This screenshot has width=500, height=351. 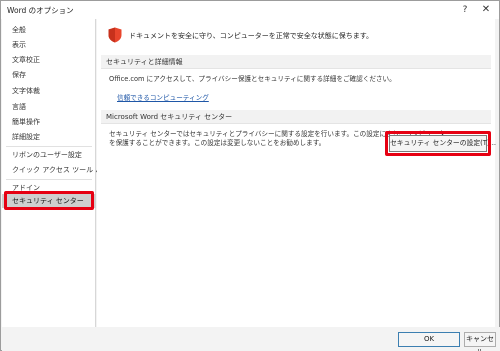 I want to click on dialog-footer: OK キャンセル, so click(x=251, y=339).